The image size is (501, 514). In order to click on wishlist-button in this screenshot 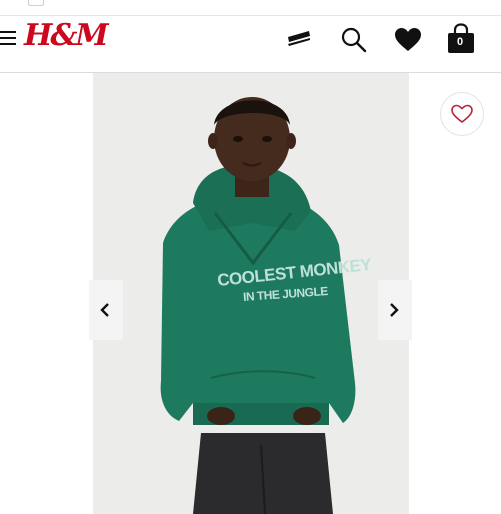, I will do `click(462, 114)`.